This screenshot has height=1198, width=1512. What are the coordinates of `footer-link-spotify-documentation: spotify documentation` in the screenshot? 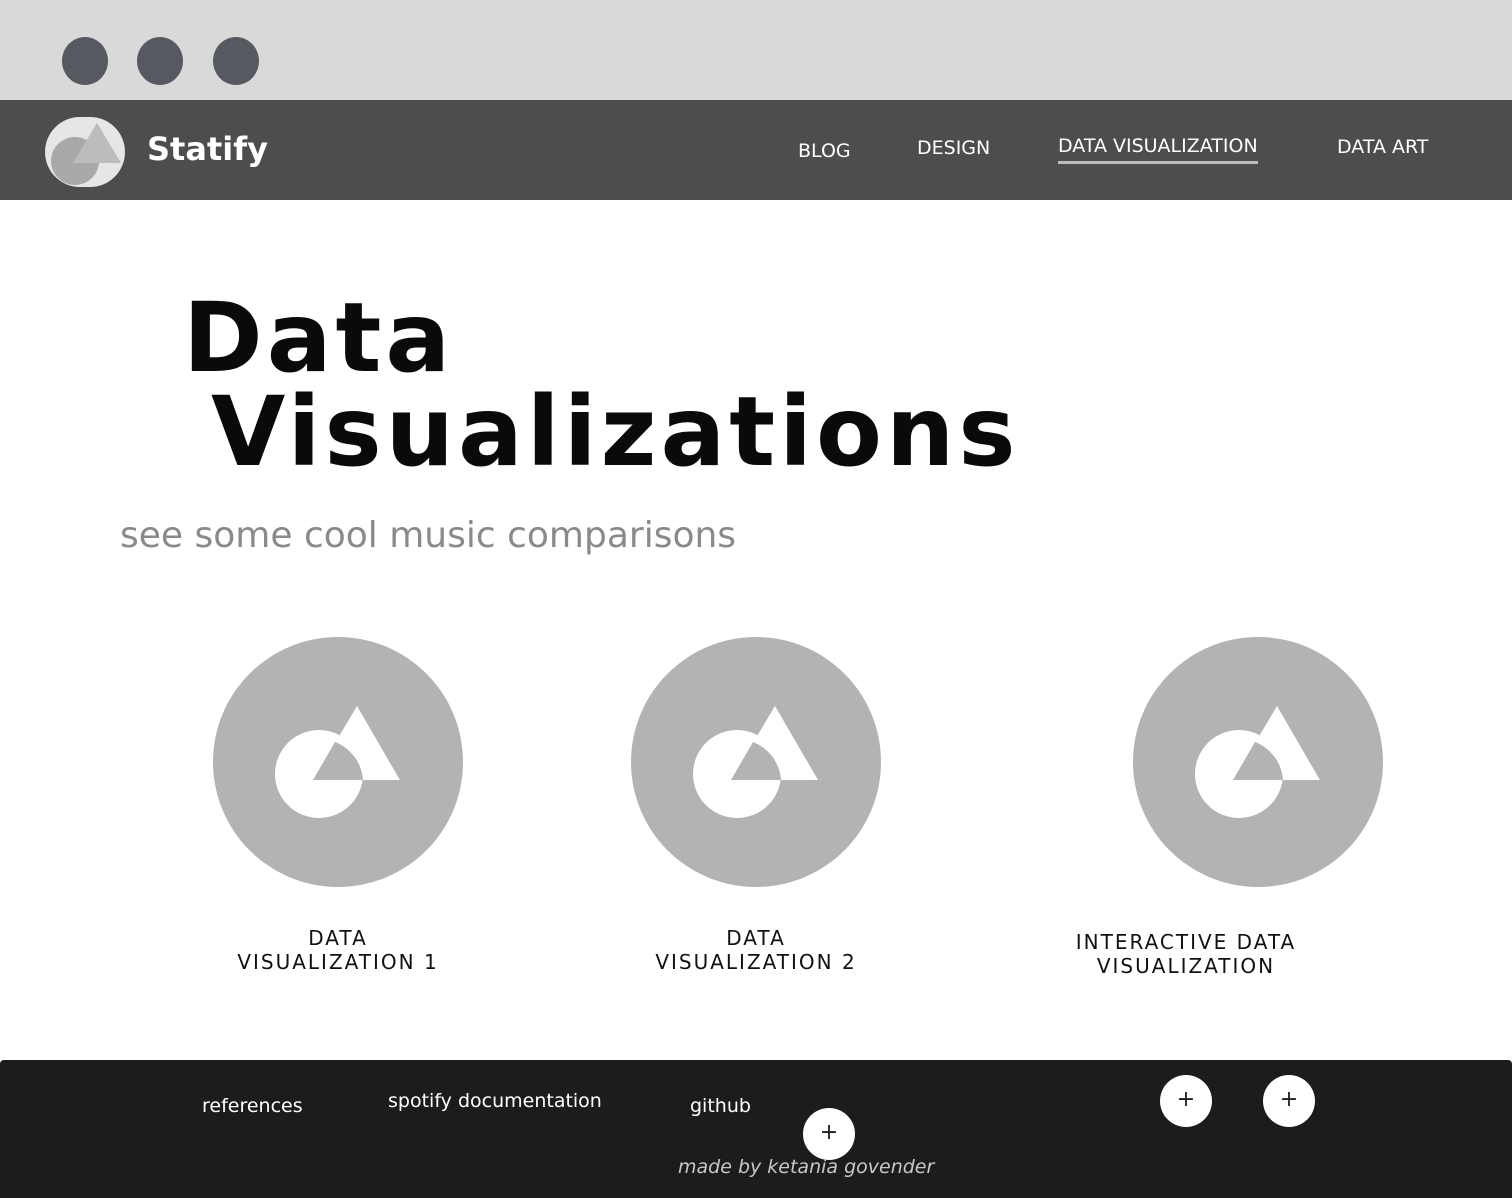 It's located at (495, 1101).